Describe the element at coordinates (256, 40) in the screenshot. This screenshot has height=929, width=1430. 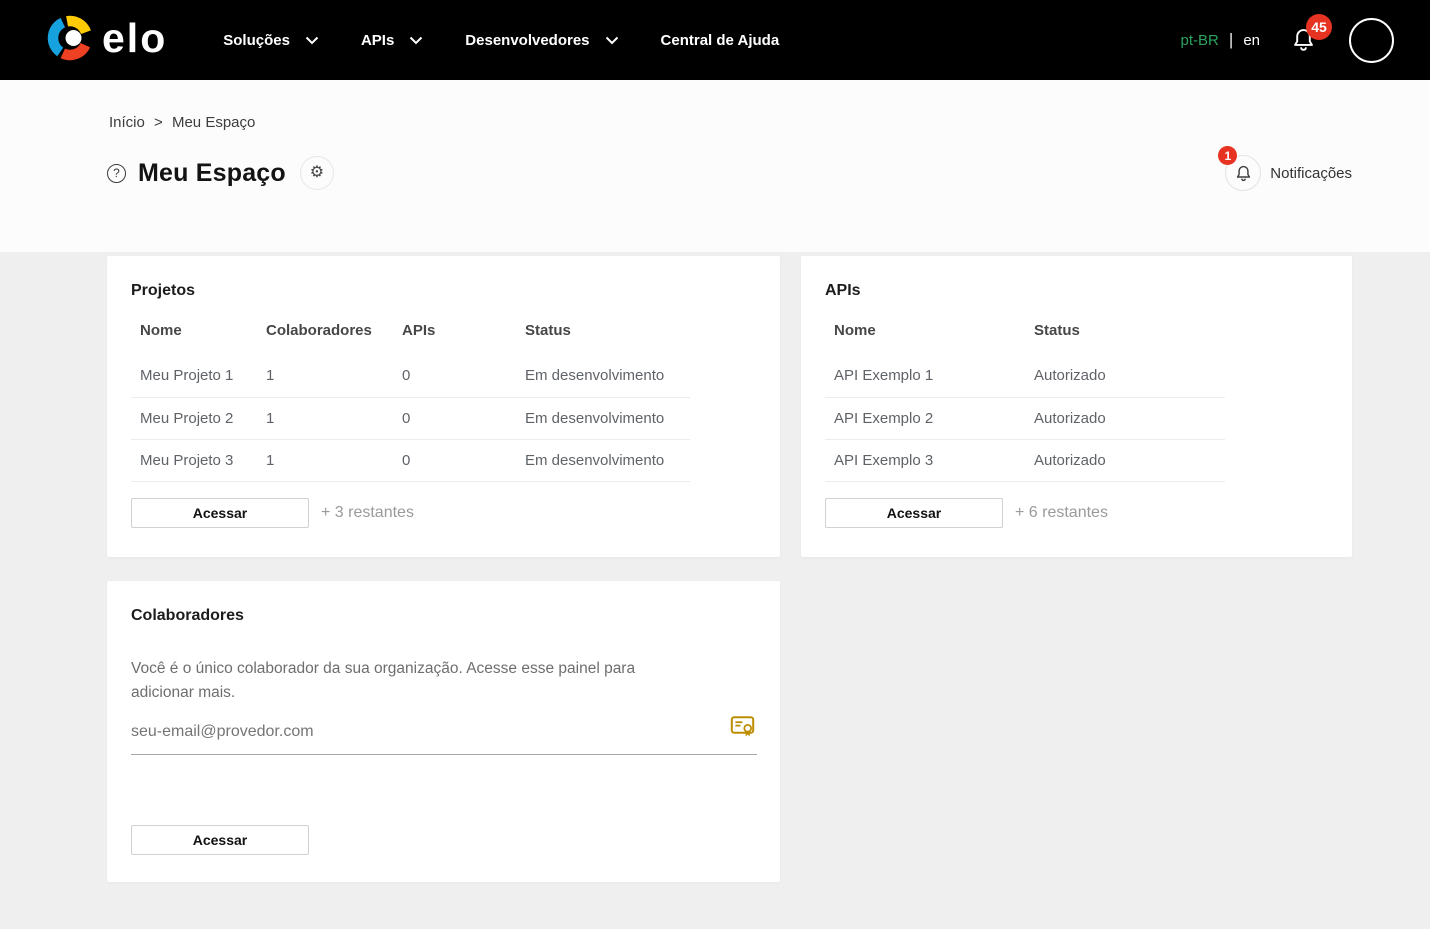
I see `nav-item-label: Soluções` at that location.